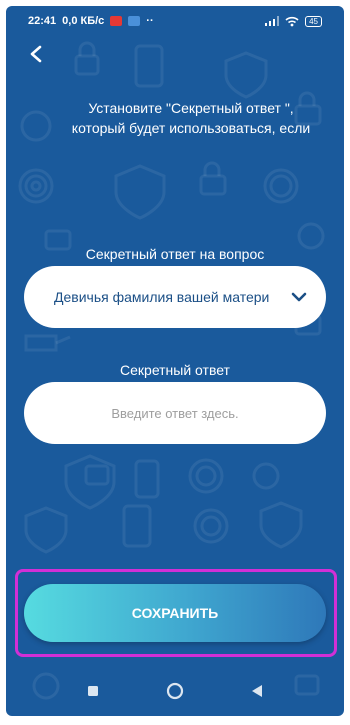 This screenshot has width=350, height=725. What do you see at coordinates (116, 21) in the screenshot?
I see `youtube-icon` at bounding box center [116, 21].